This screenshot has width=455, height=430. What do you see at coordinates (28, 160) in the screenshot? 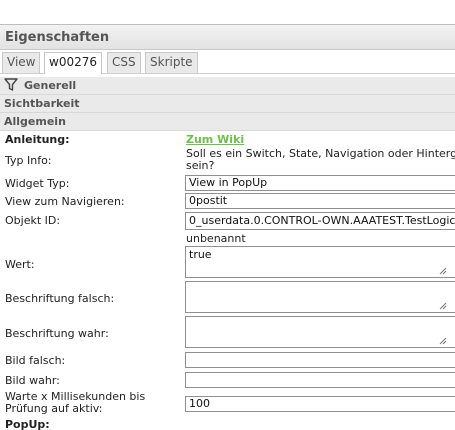
I see `typinfo-label: Typ Info:` at bounding box center [28, 160].